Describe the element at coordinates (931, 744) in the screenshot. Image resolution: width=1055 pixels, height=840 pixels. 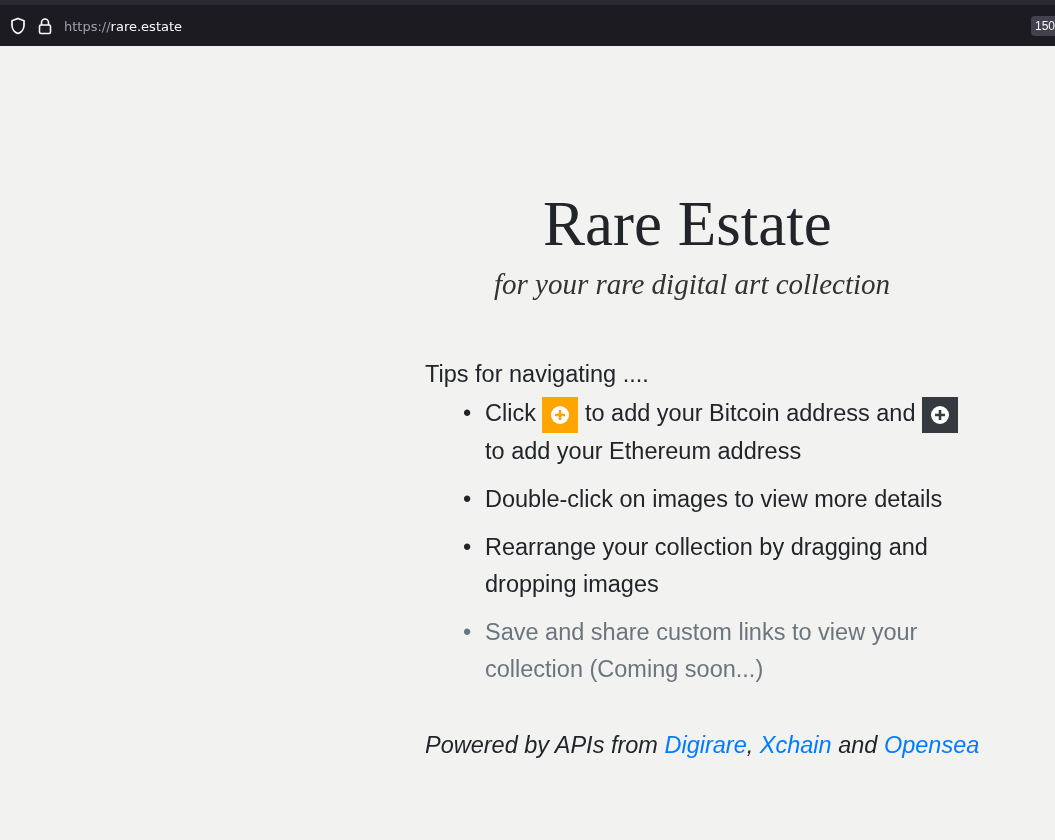
I see `api-link: Opensea` at that location.